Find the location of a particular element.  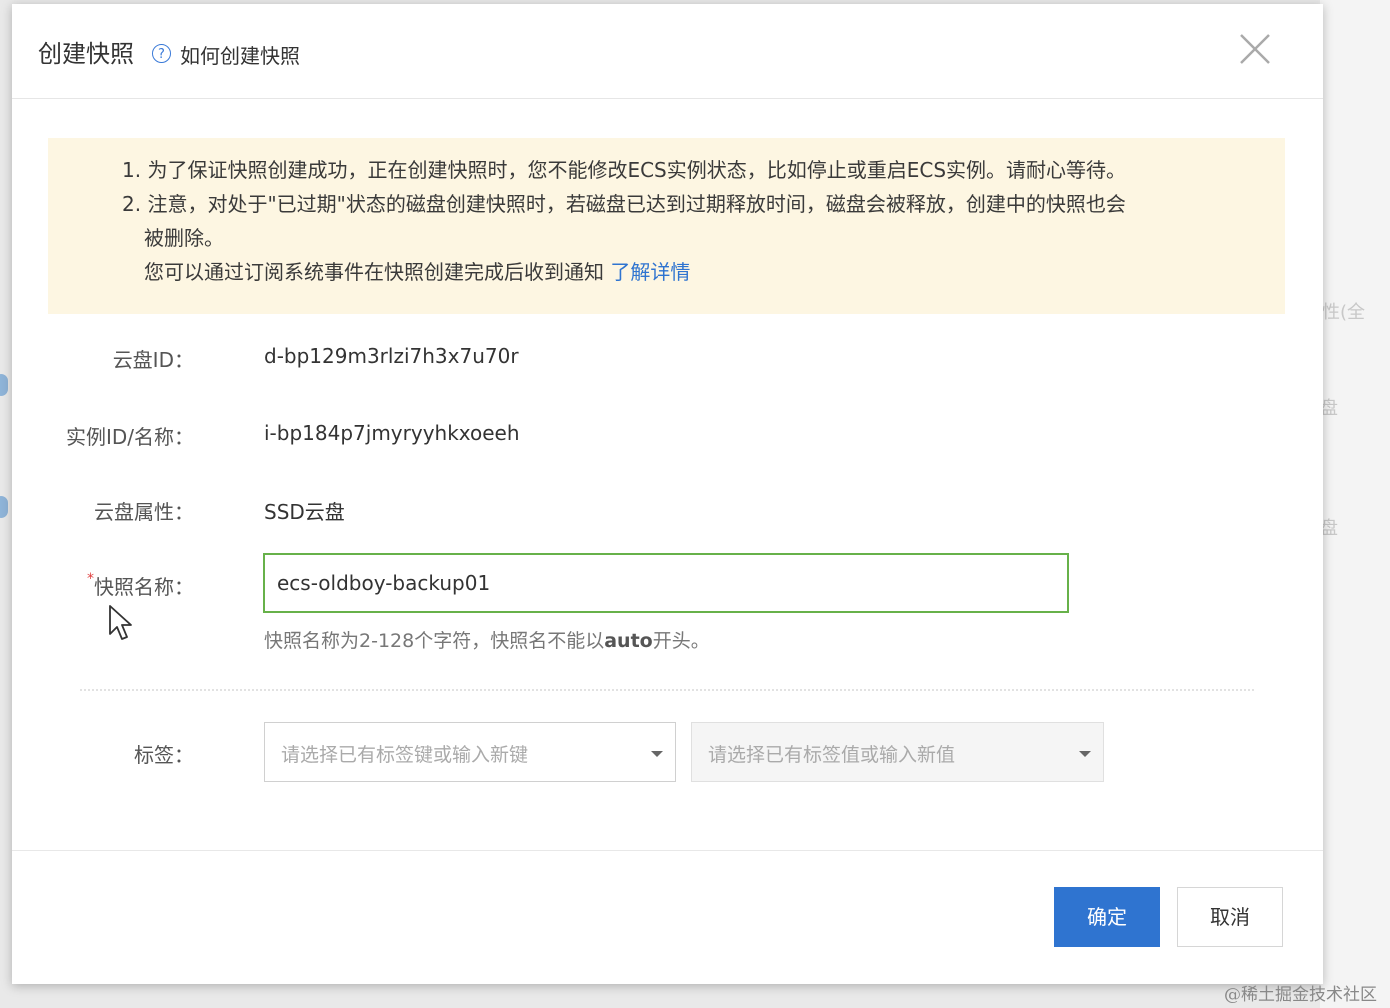

snapshot-name-label: *快照名称： is located at coordinates (104, 585).